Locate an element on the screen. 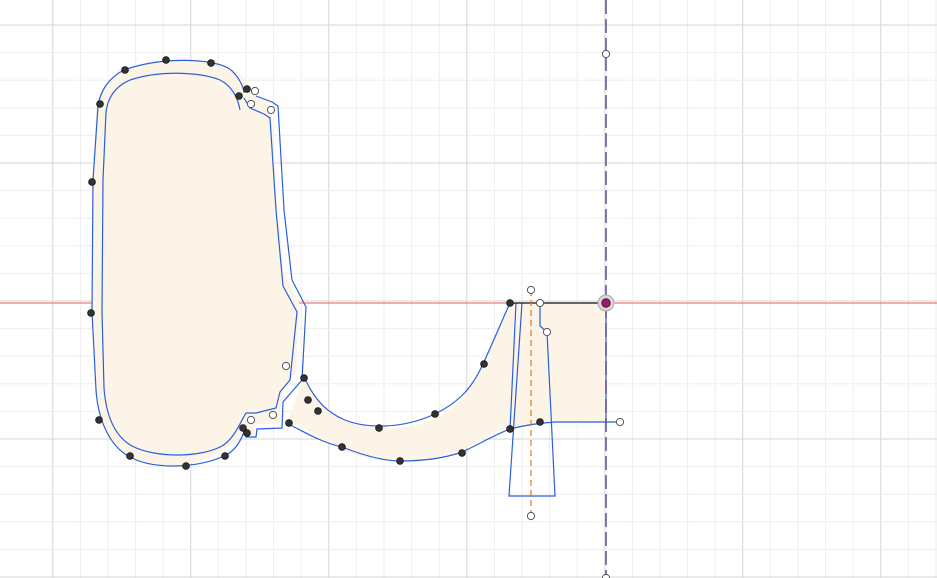 The image size is (937, 578). channel-fill is located at coordinates (447, 382).